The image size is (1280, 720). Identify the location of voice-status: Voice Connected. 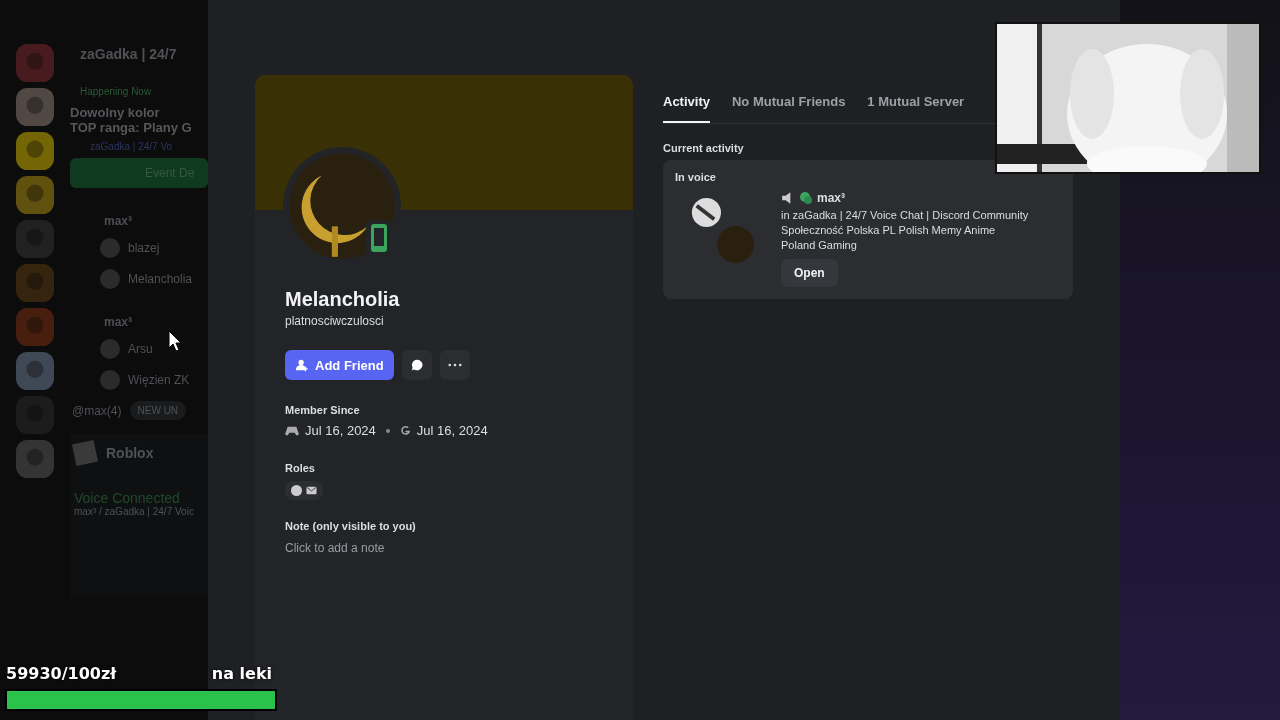
(127, 498).